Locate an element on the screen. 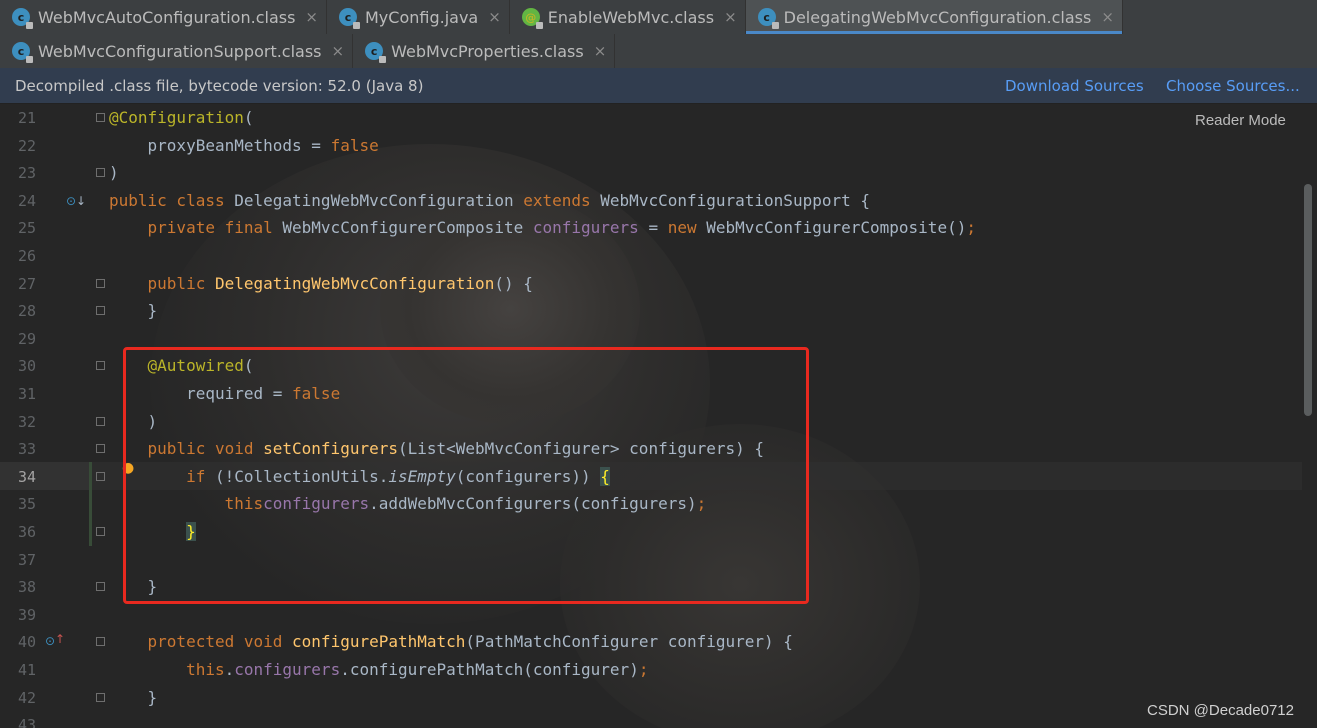  line-number: 22 is located at coordinates (26, 145).